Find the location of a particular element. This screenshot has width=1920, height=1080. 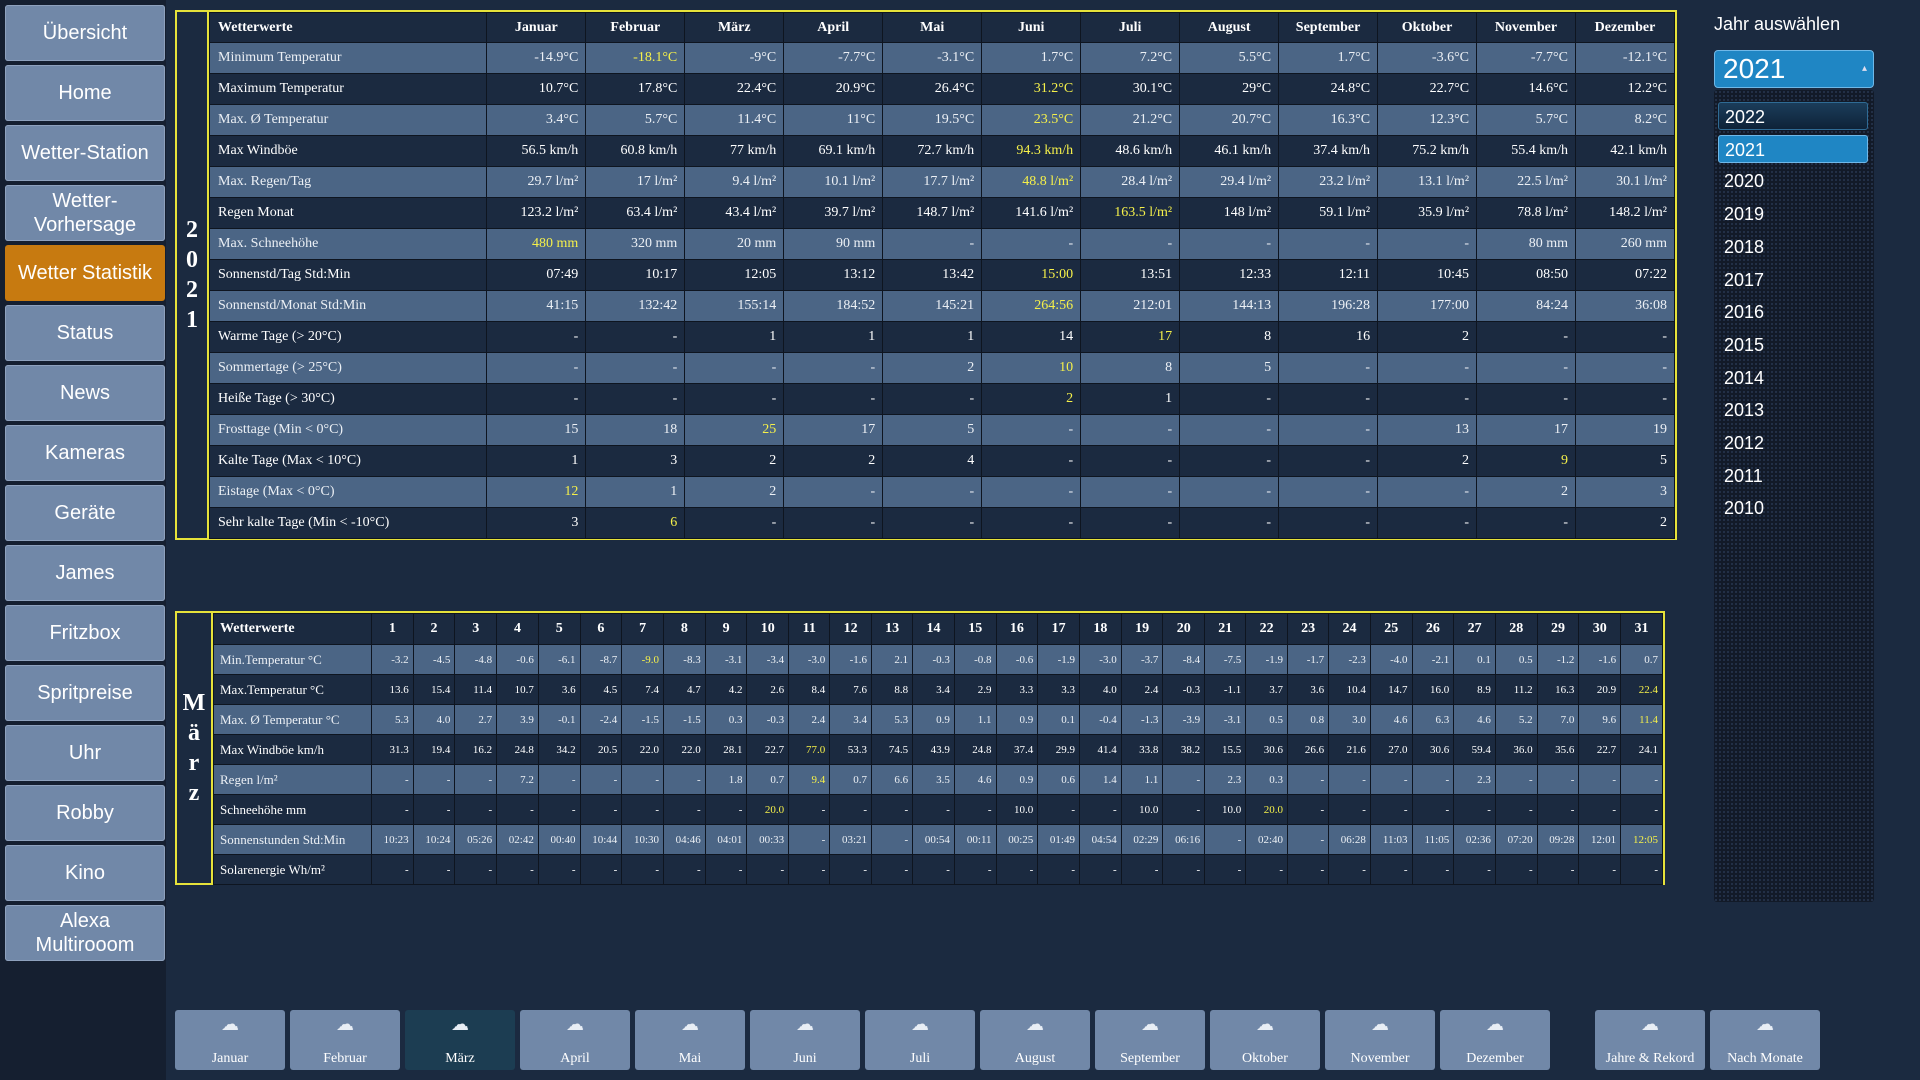

table-cell: 5.7°C is located at coordinates (1526, 120).